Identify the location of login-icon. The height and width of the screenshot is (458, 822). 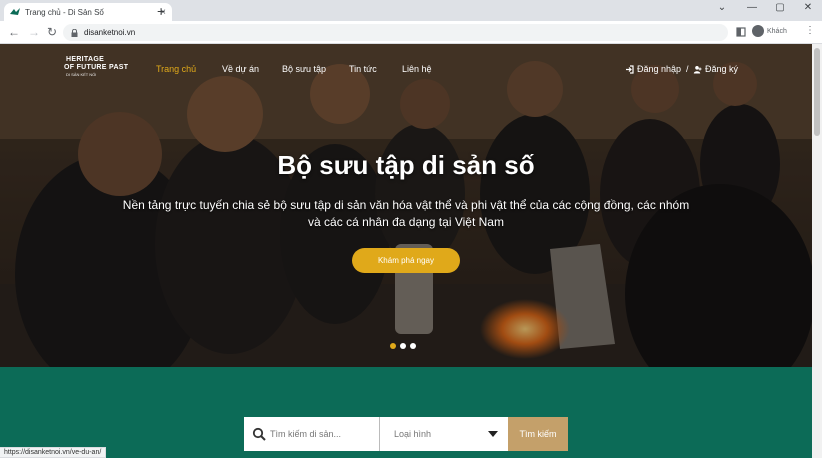
(630, 69).